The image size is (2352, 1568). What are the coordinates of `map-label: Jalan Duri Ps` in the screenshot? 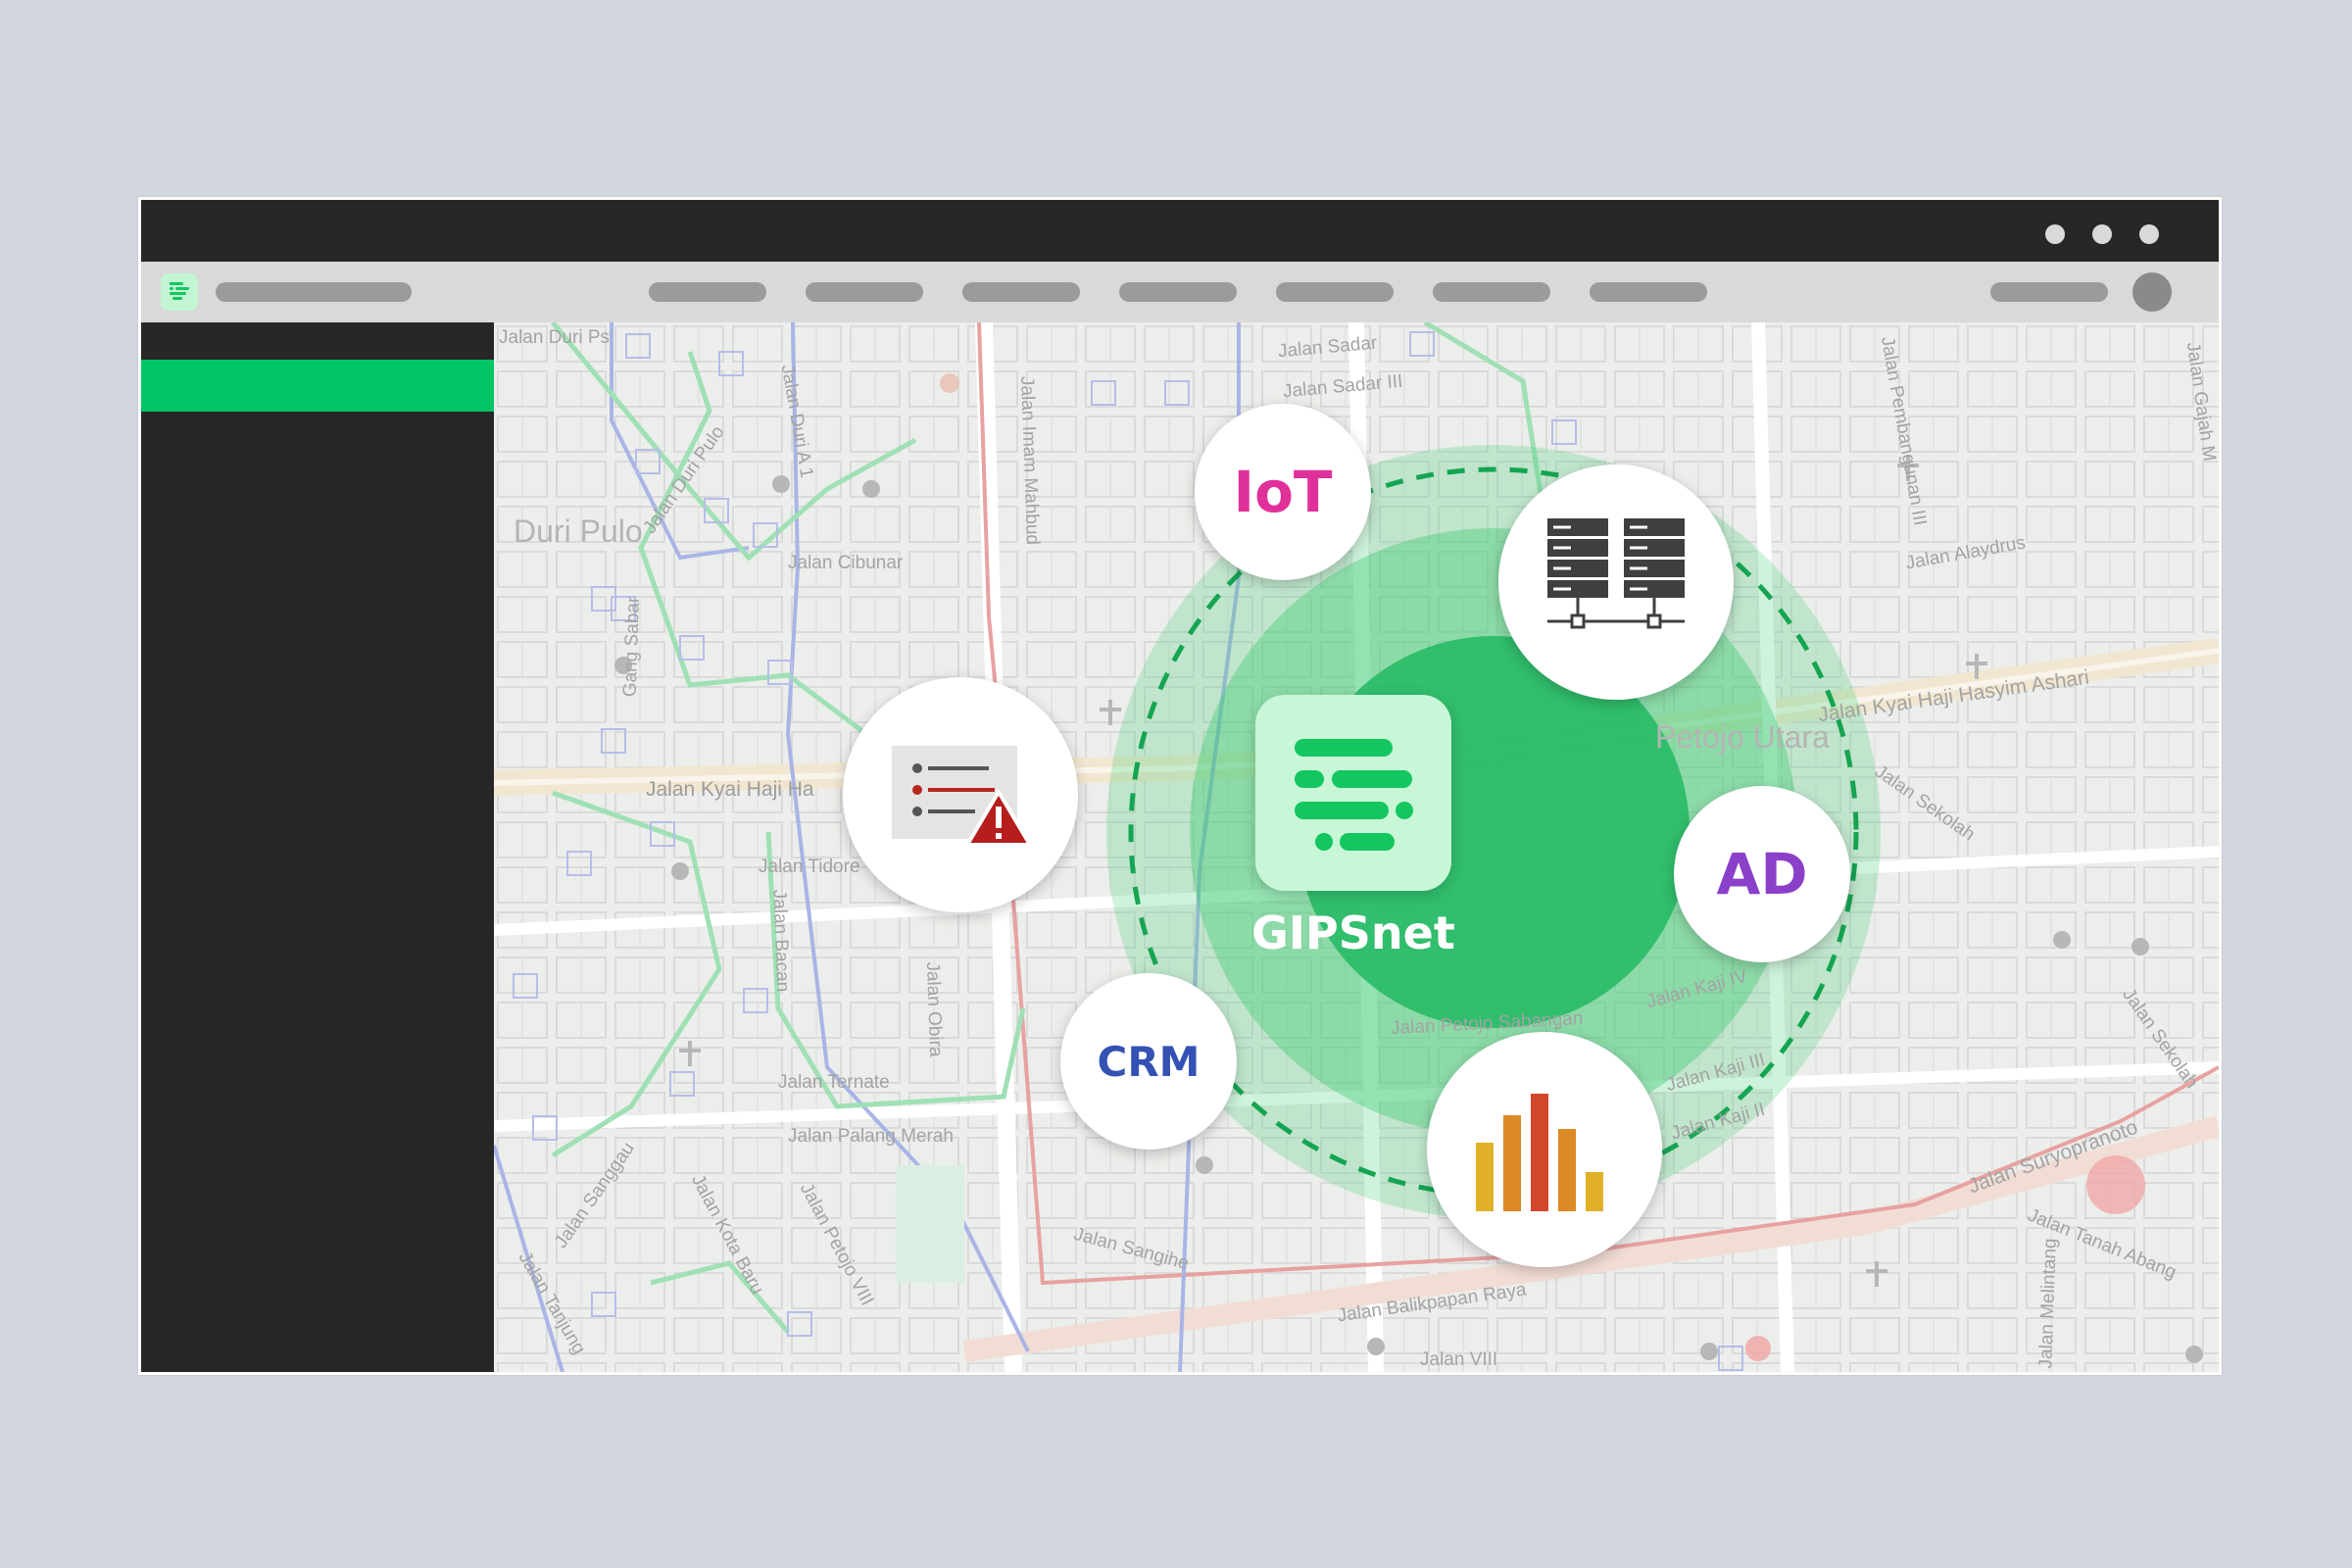 It's located at (554, 337).